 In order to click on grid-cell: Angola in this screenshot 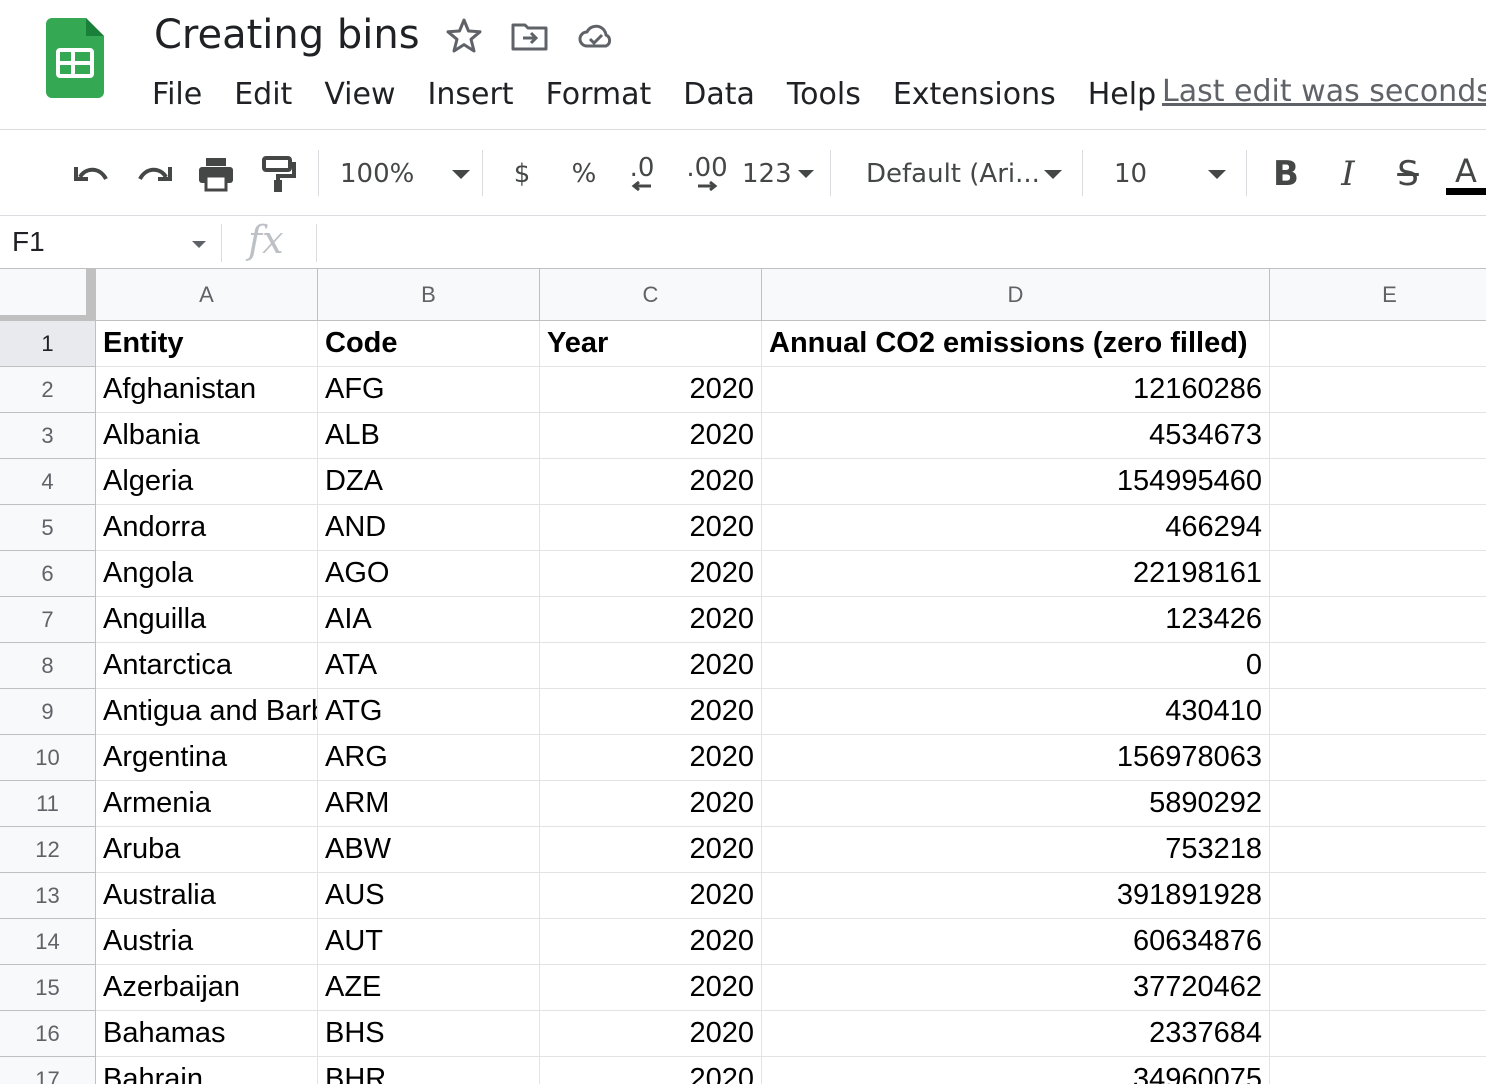, I will do `click(207, 574)`.